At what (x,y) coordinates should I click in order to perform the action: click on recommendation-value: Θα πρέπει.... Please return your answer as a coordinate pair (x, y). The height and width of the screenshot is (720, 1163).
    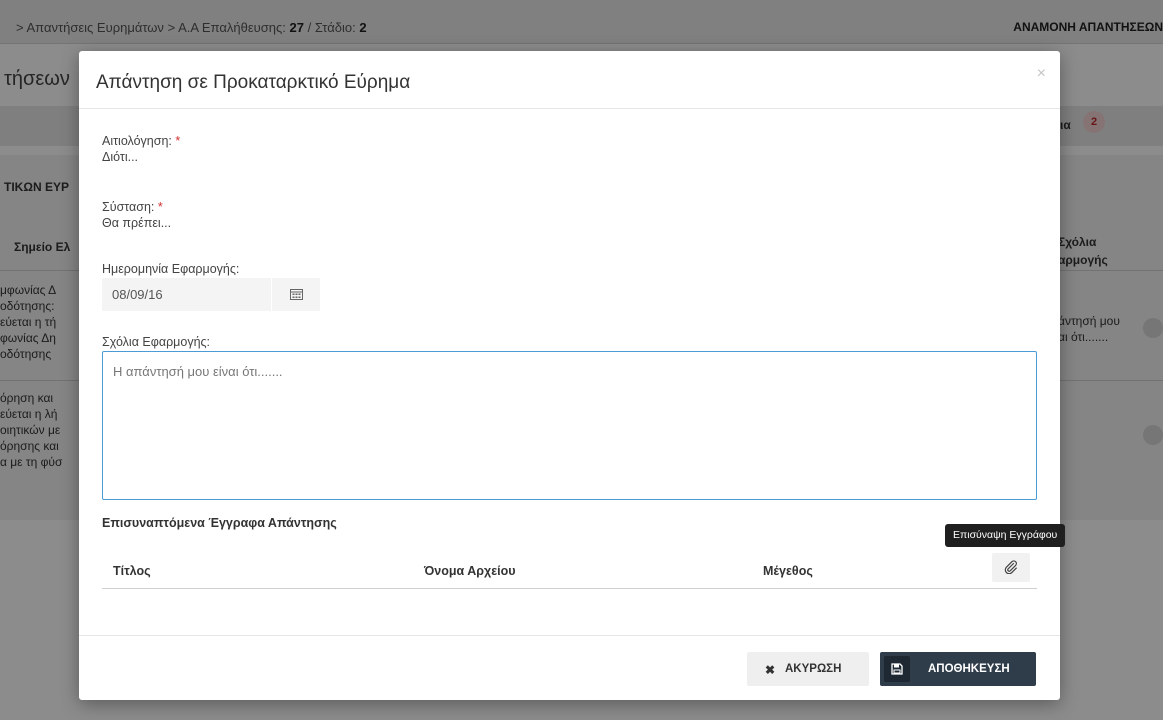
    Looking at the image, I should click on (137, 223).